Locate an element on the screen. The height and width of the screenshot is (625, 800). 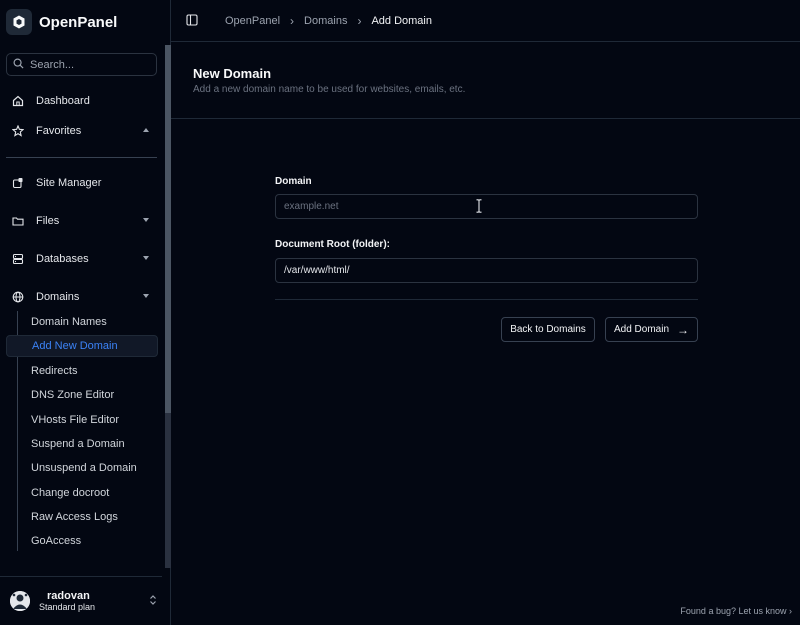
nav-domains-label: Domains is located at coordinates (58, 297).